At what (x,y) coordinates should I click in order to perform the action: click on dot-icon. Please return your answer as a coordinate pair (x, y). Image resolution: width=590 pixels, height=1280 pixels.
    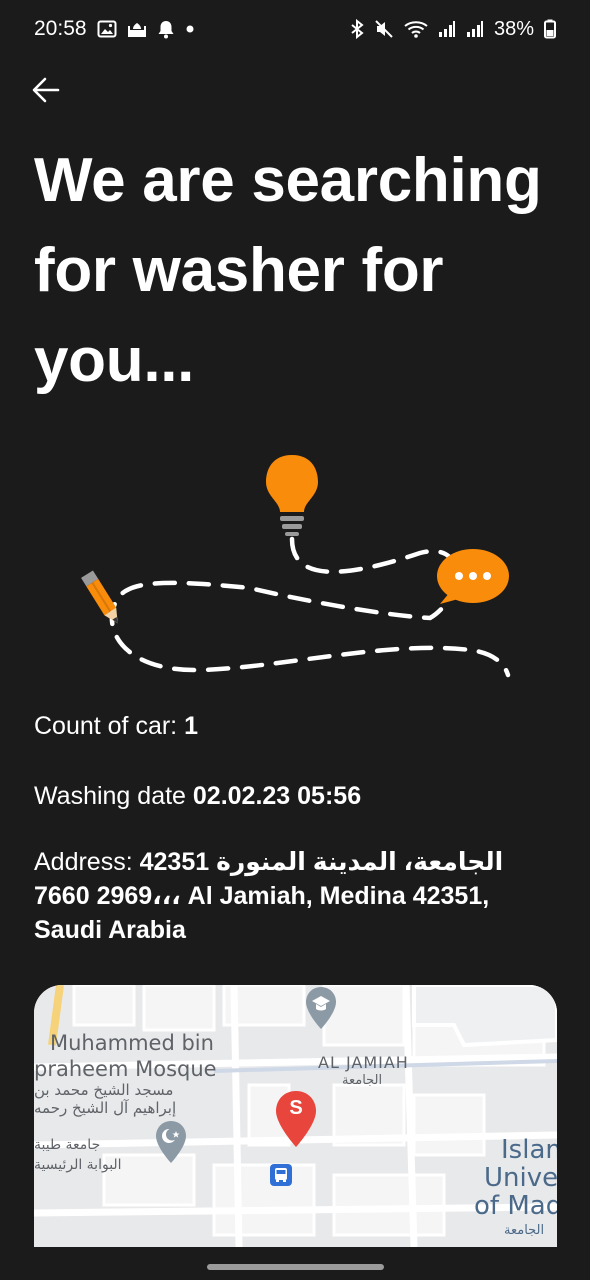
    Looking at the image, I should click on (190, 29).